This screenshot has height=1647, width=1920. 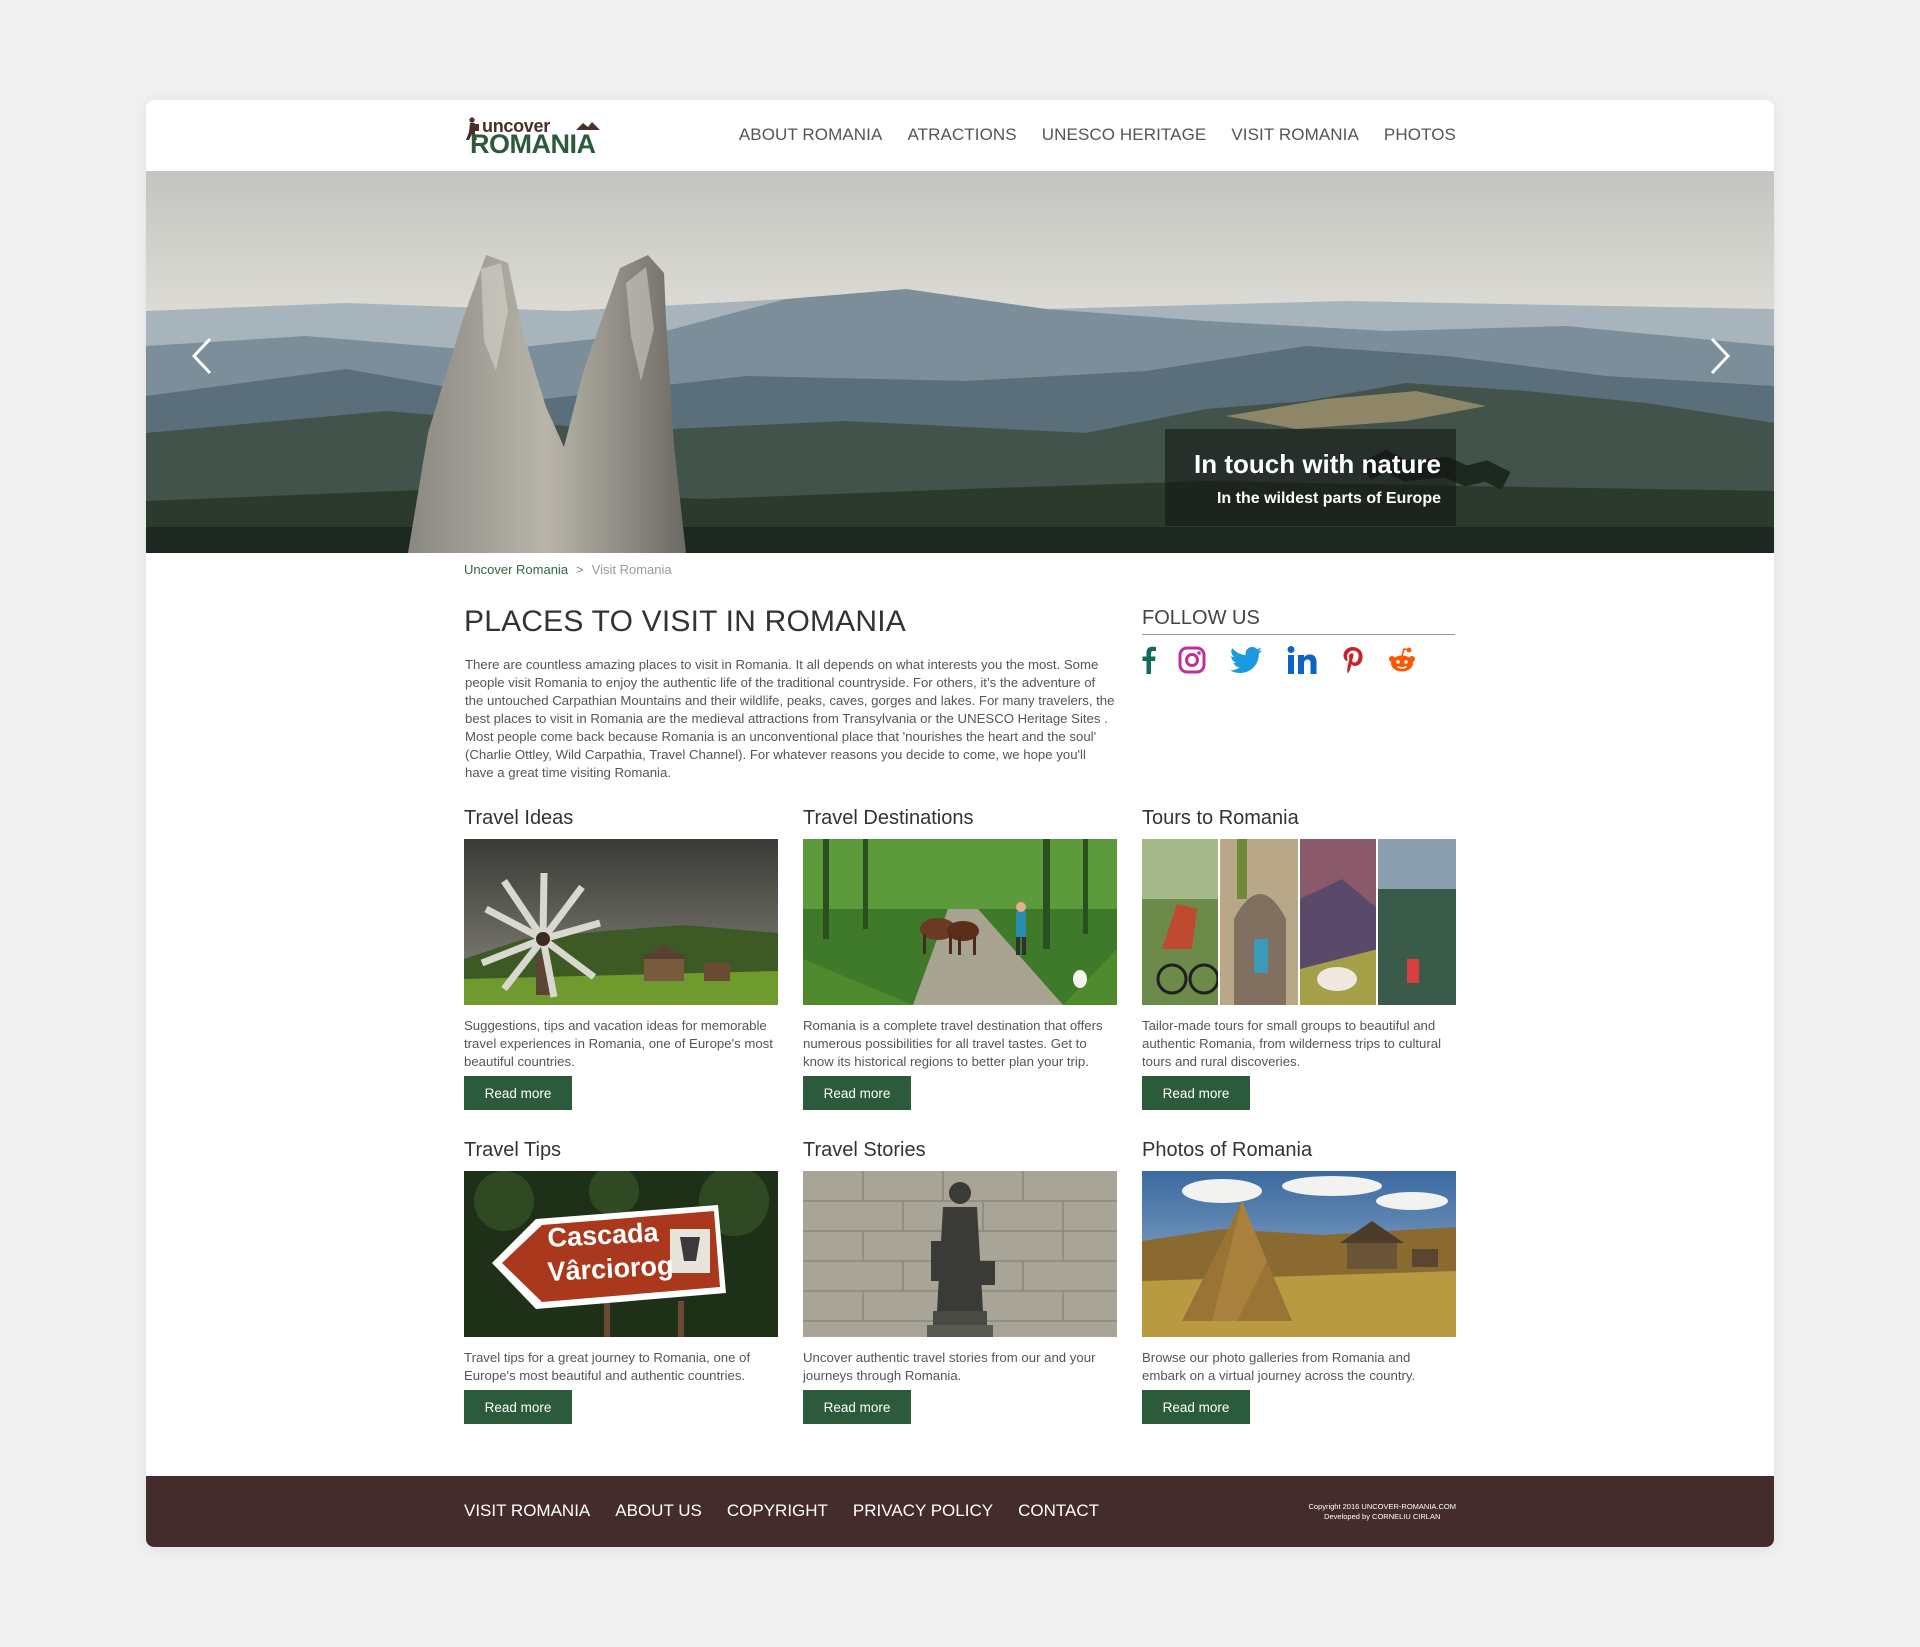 What do you see at coordinates (1124, 135) in the screenshot?
I see `nav-unesco-heritage: UNESCO HERITAGE` at bounding box center [1124, 135].